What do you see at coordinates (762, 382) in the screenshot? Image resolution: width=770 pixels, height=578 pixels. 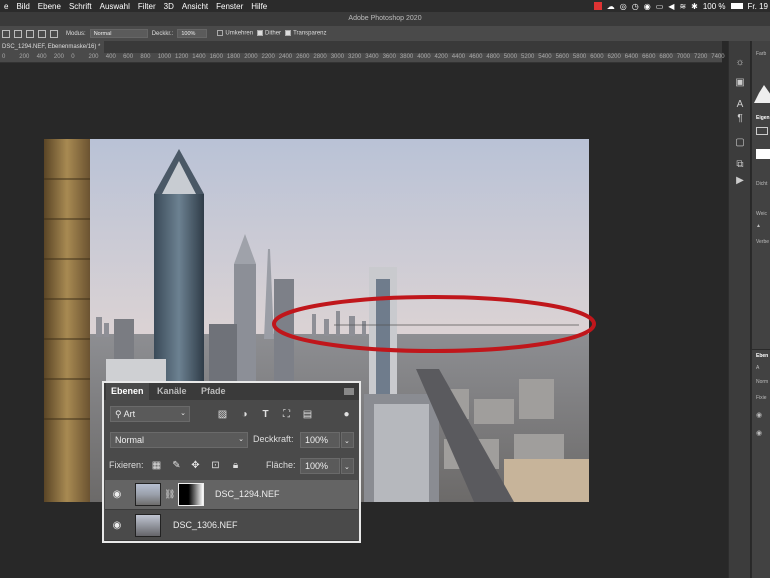 I see `blend-mode-mini: Norm` at bounding box center [762, 382].